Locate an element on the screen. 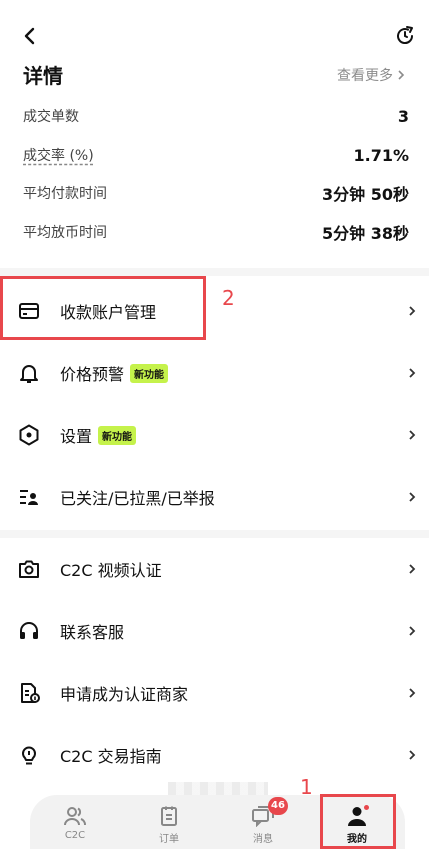  stat-row-completion-rate: 成交率 (%) 1.71% is located at coordinates (216, 155).